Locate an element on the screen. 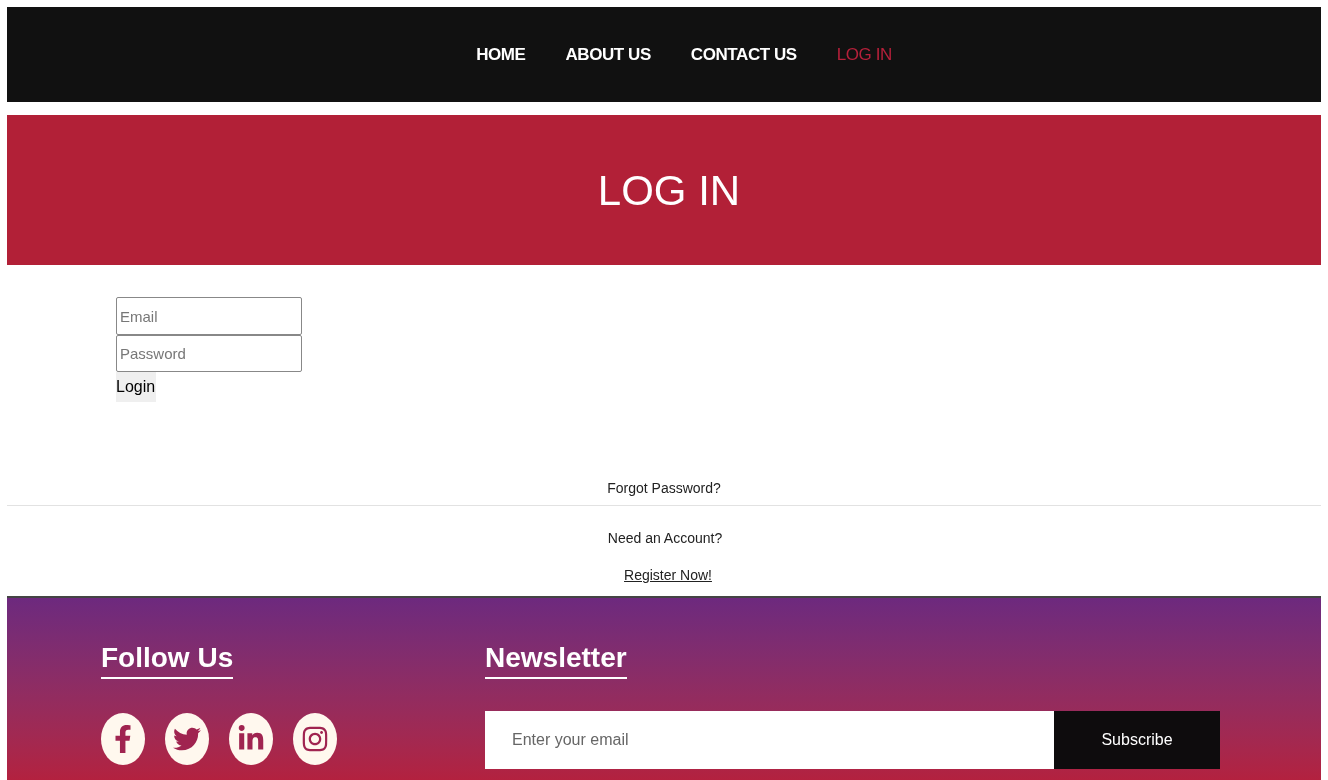 This screenshot has height=780, width=1328. newsletter-email-field: Enter your email is located at coordinates (769, 740).